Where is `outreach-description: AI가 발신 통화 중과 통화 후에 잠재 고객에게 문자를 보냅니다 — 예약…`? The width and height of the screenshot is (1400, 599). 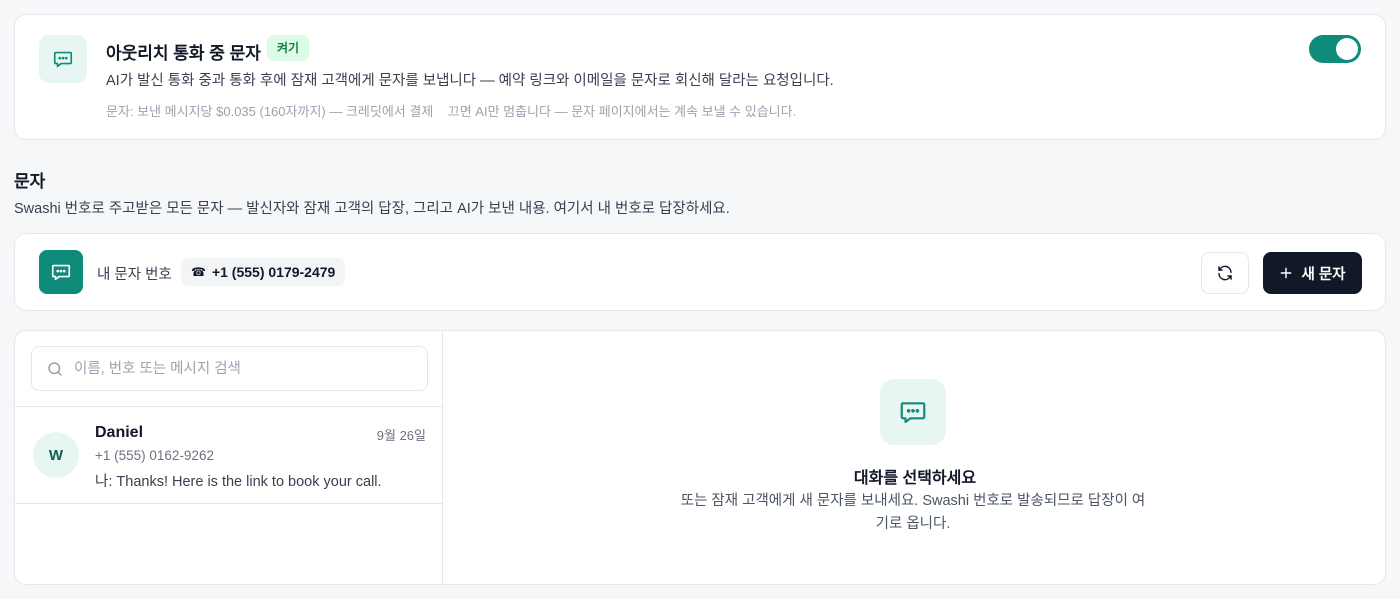 outreach-description: AI가 발신 통화 중과 통화 후에 잠재 고객에게 문자를 보냅니다 — 예약… is located at coordinates (470, 81).